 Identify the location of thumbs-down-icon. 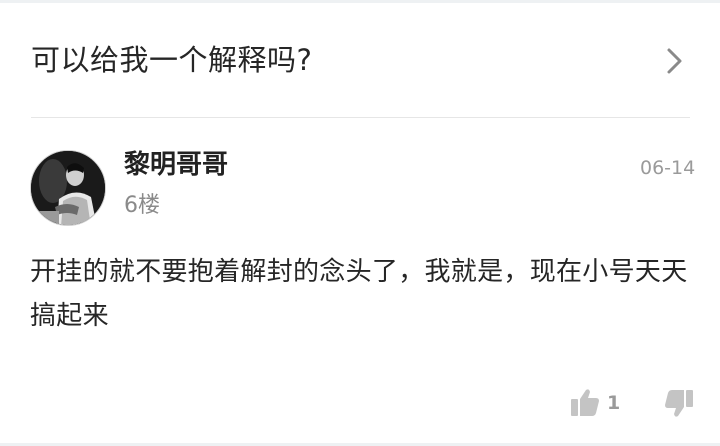
(679, 403).